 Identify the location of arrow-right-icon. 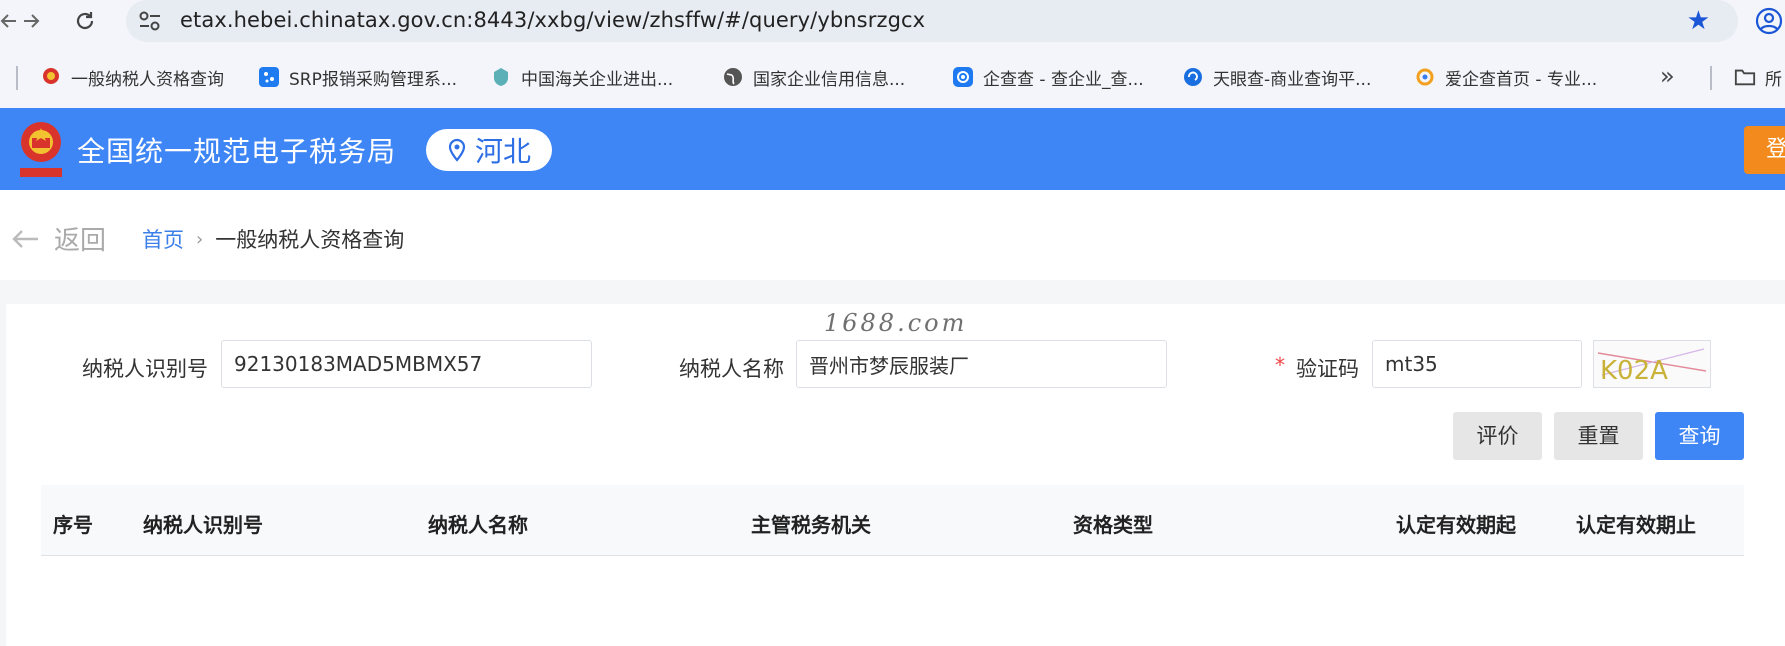
(32, 21).